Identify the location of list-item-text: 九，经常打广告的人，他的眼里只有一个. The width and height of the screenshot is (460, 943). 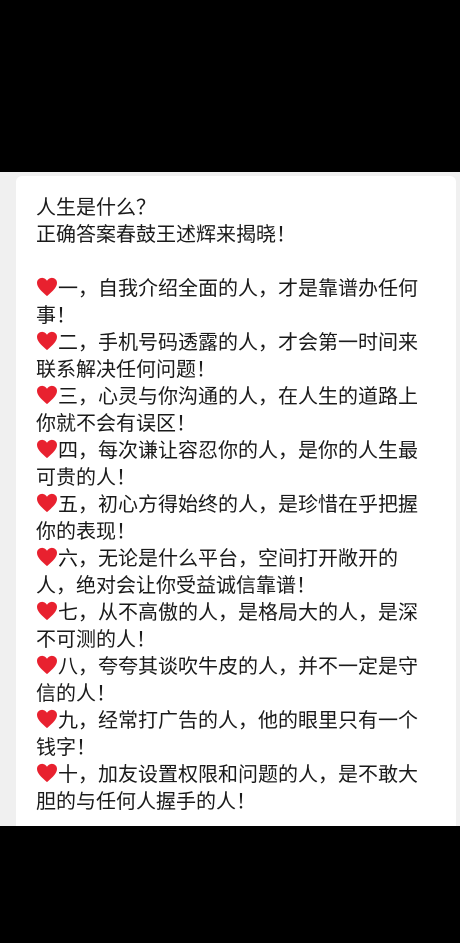
(238, 720).